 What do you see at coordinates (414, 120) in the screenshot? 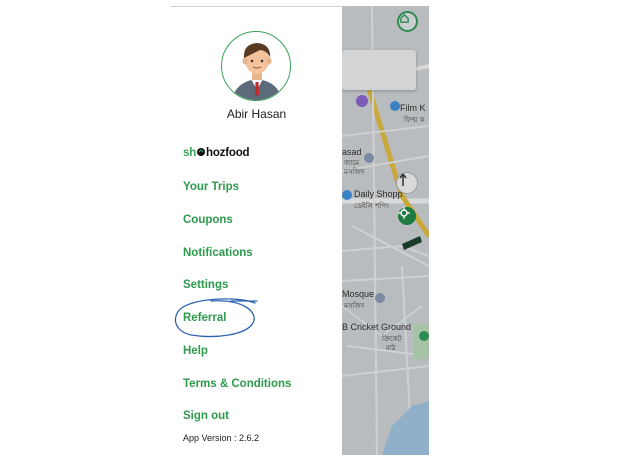
I see `map-label-film-sub: ফিল্ম ক` at bounding box center [414, 120].